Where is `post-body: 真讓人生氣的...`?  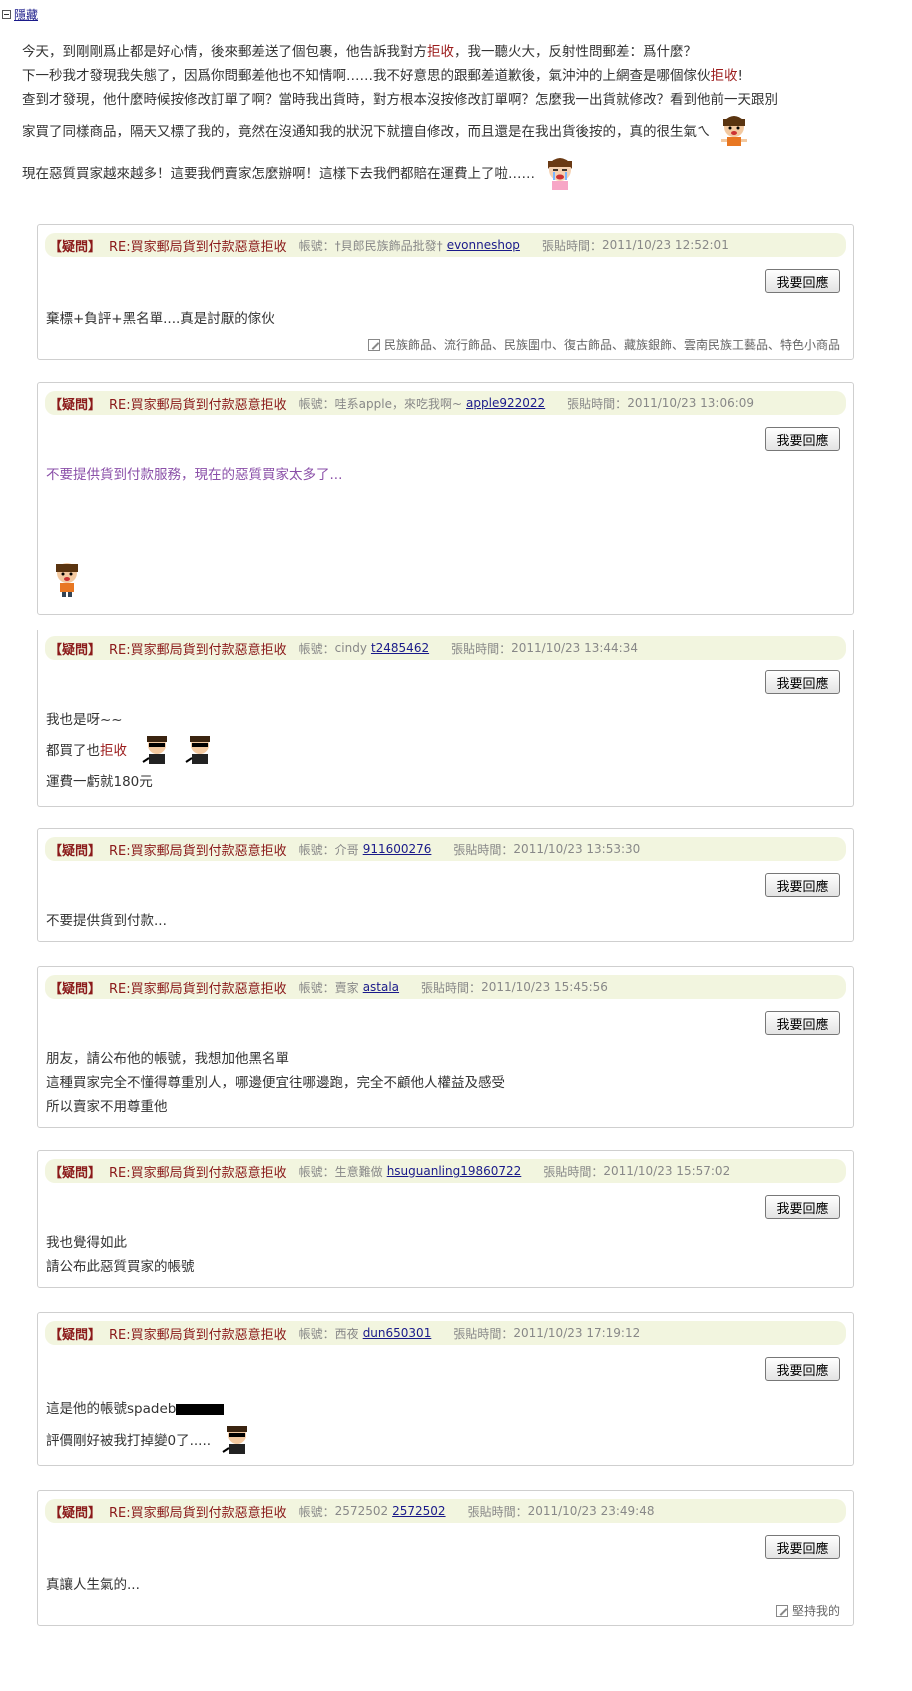
post-body: 真讓人生氣的... is located at coordinates (445, 1585).